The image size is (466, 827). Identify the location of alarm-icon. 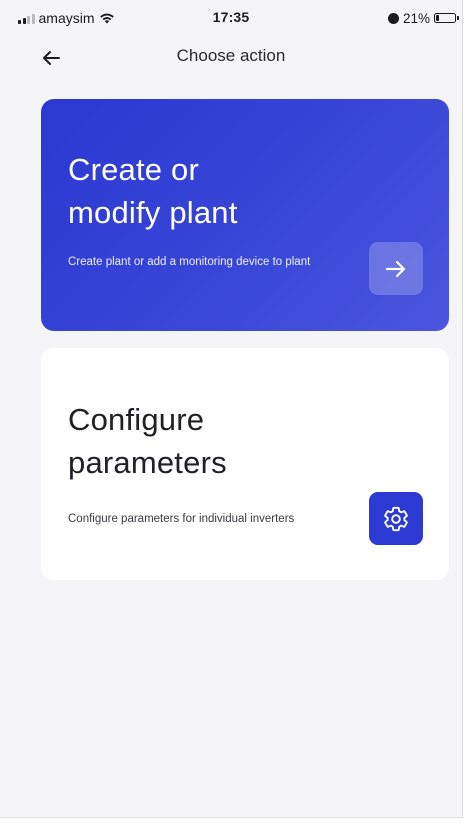
(393, 18).